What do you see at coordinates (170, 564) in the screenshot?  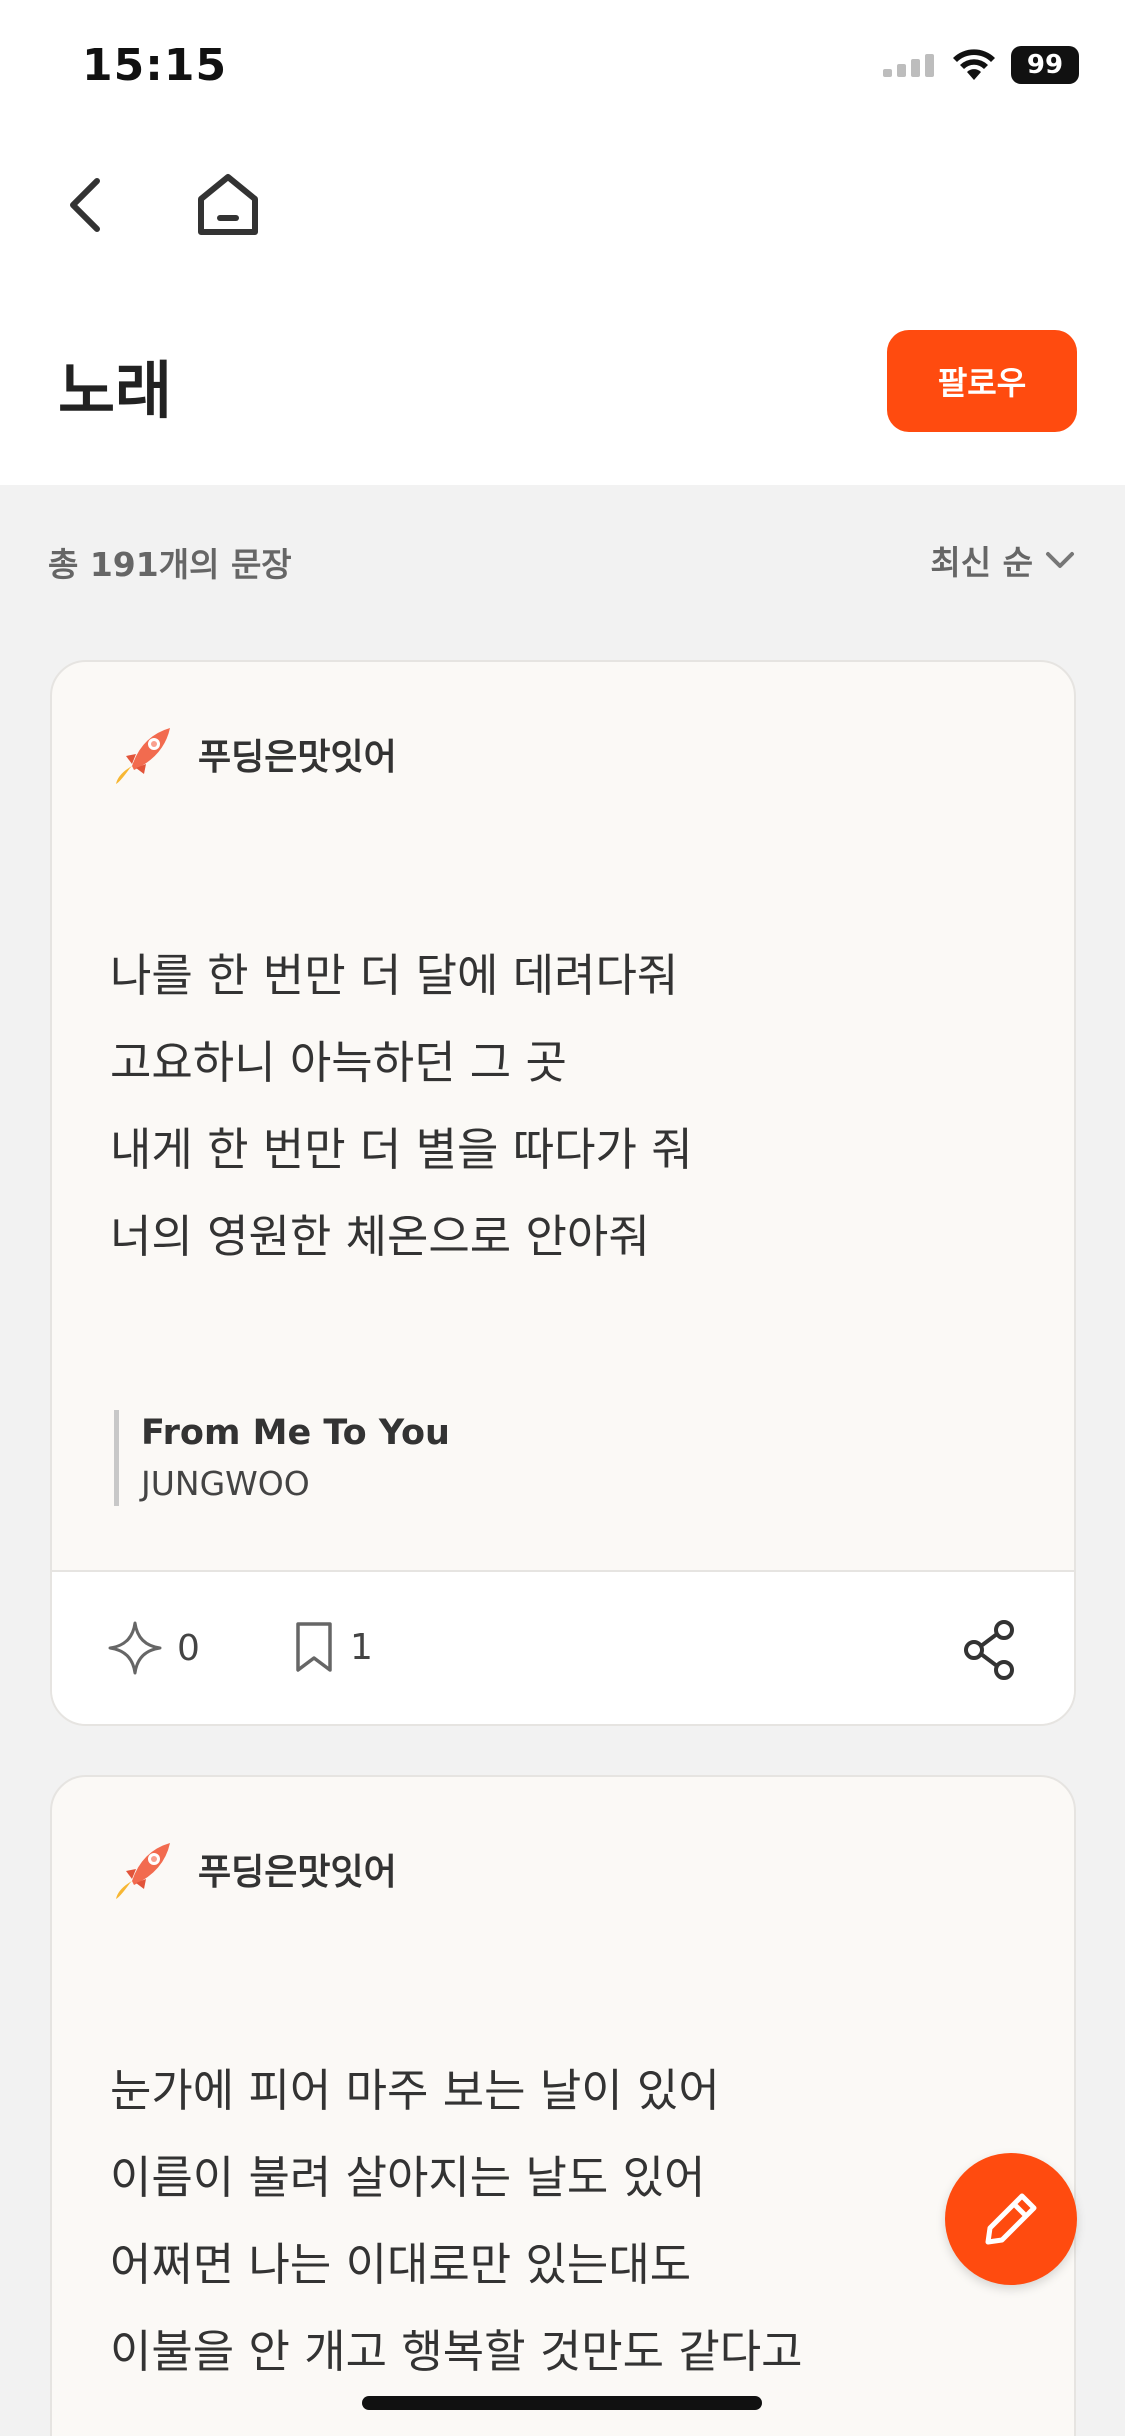 I see `sentence-count: 총 191개의 문장` at bounding box center [170, 564].